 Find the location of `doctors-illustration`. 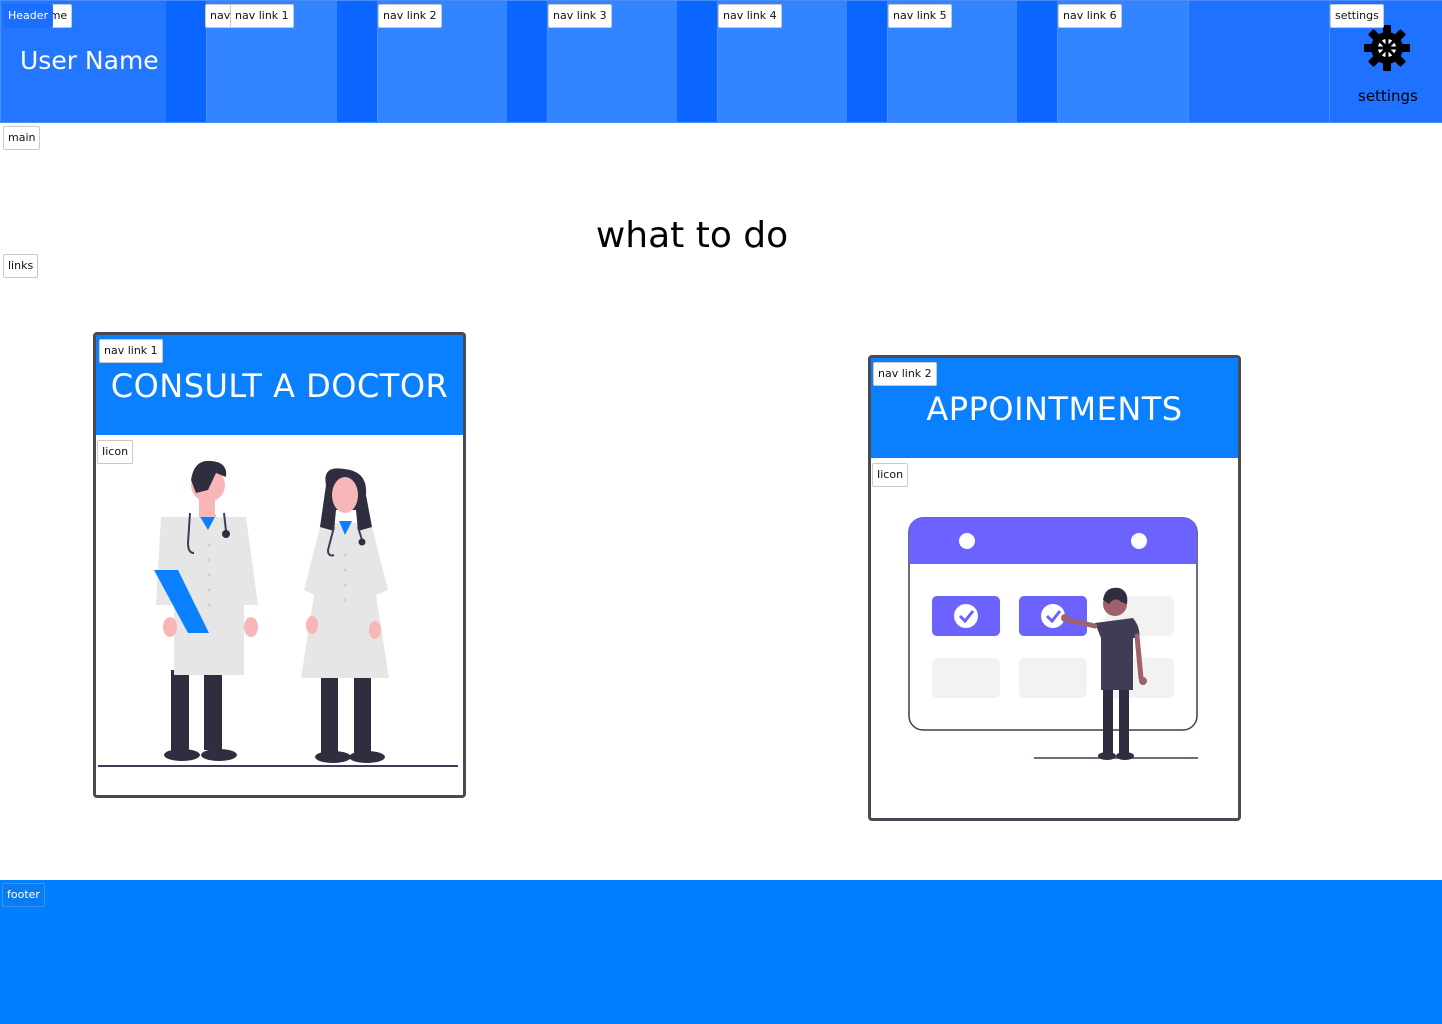

doctors-illustration is located at coordinates (278, 613).